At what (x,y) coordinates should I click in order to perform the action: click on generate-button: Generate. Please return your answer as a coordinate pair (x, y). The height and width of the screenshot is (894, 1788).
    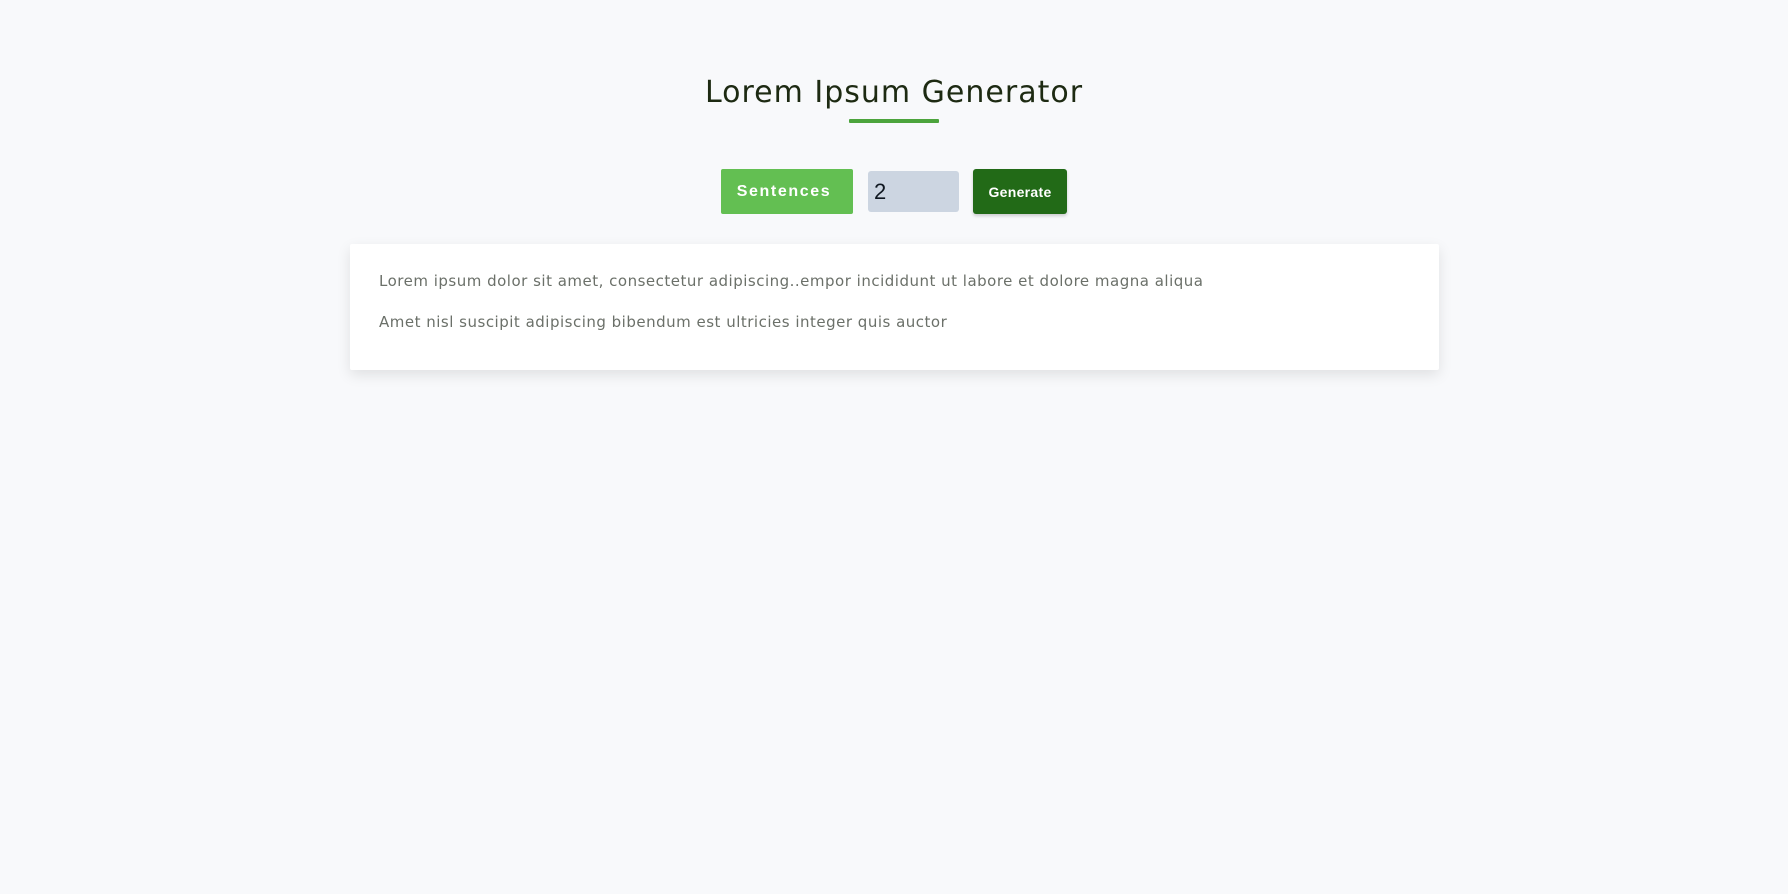
    Looking at the image, I should click on (1020, 191).